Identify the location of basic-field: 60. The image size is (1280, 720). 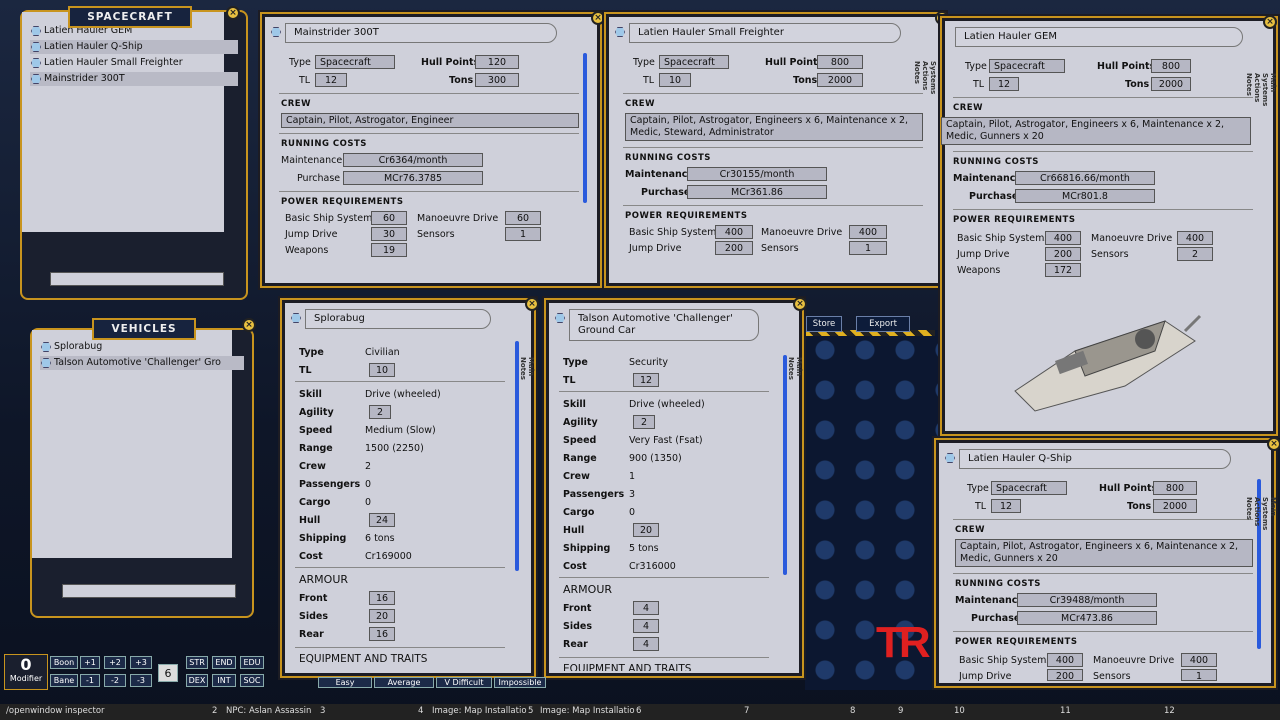
(389, 218).